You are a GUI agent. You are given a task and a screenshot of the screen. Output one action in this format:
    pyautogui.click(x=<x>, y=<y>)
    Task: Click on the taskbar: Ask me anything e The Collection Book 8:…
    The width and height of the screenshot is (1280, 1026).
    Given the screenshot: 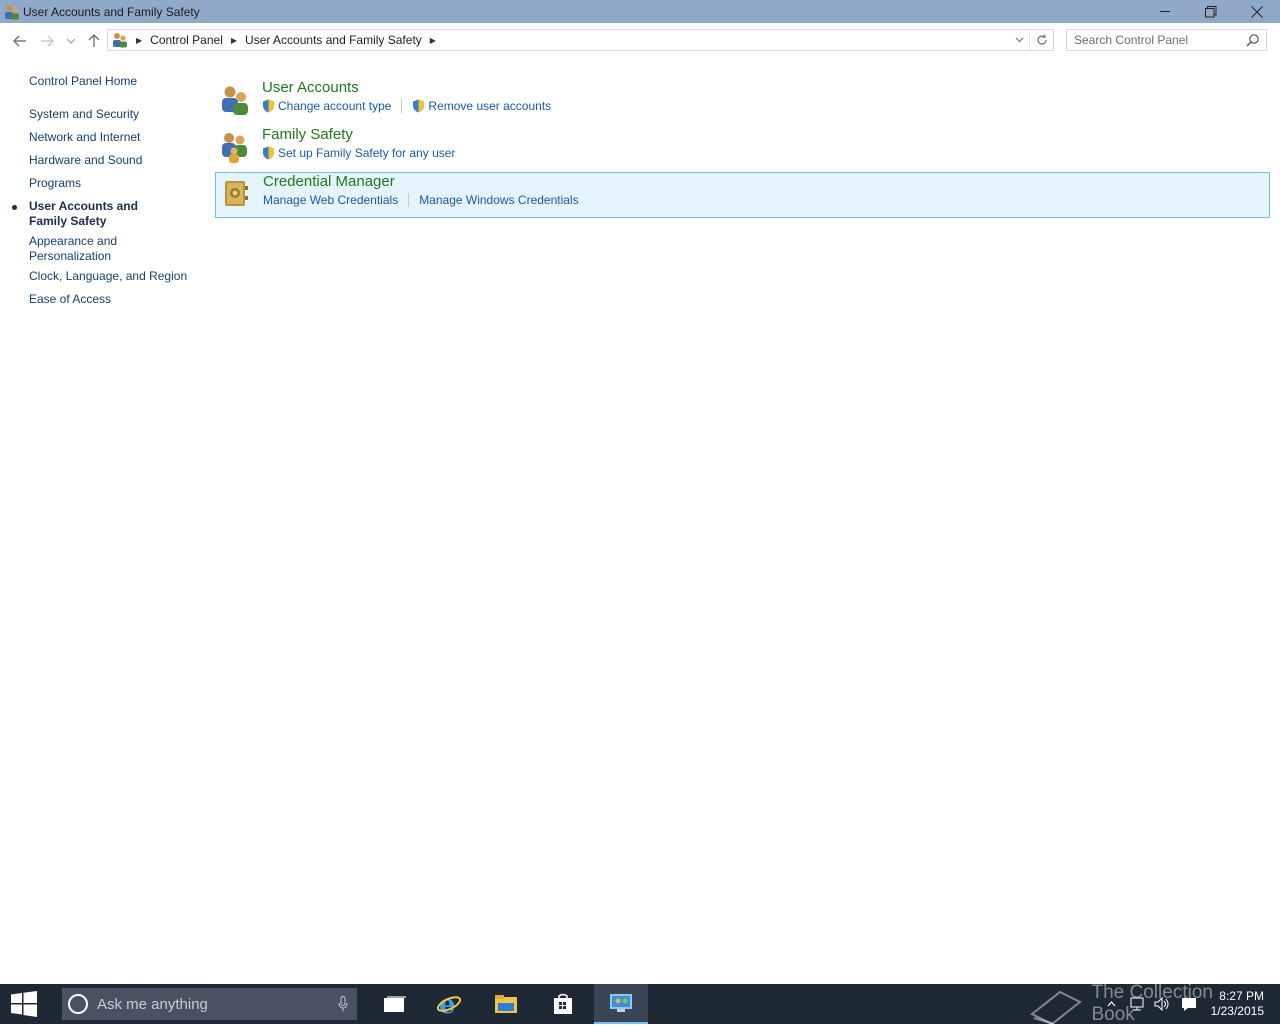 What is the action you would take?
    pyautogui.click(x=640, y=1004)
    